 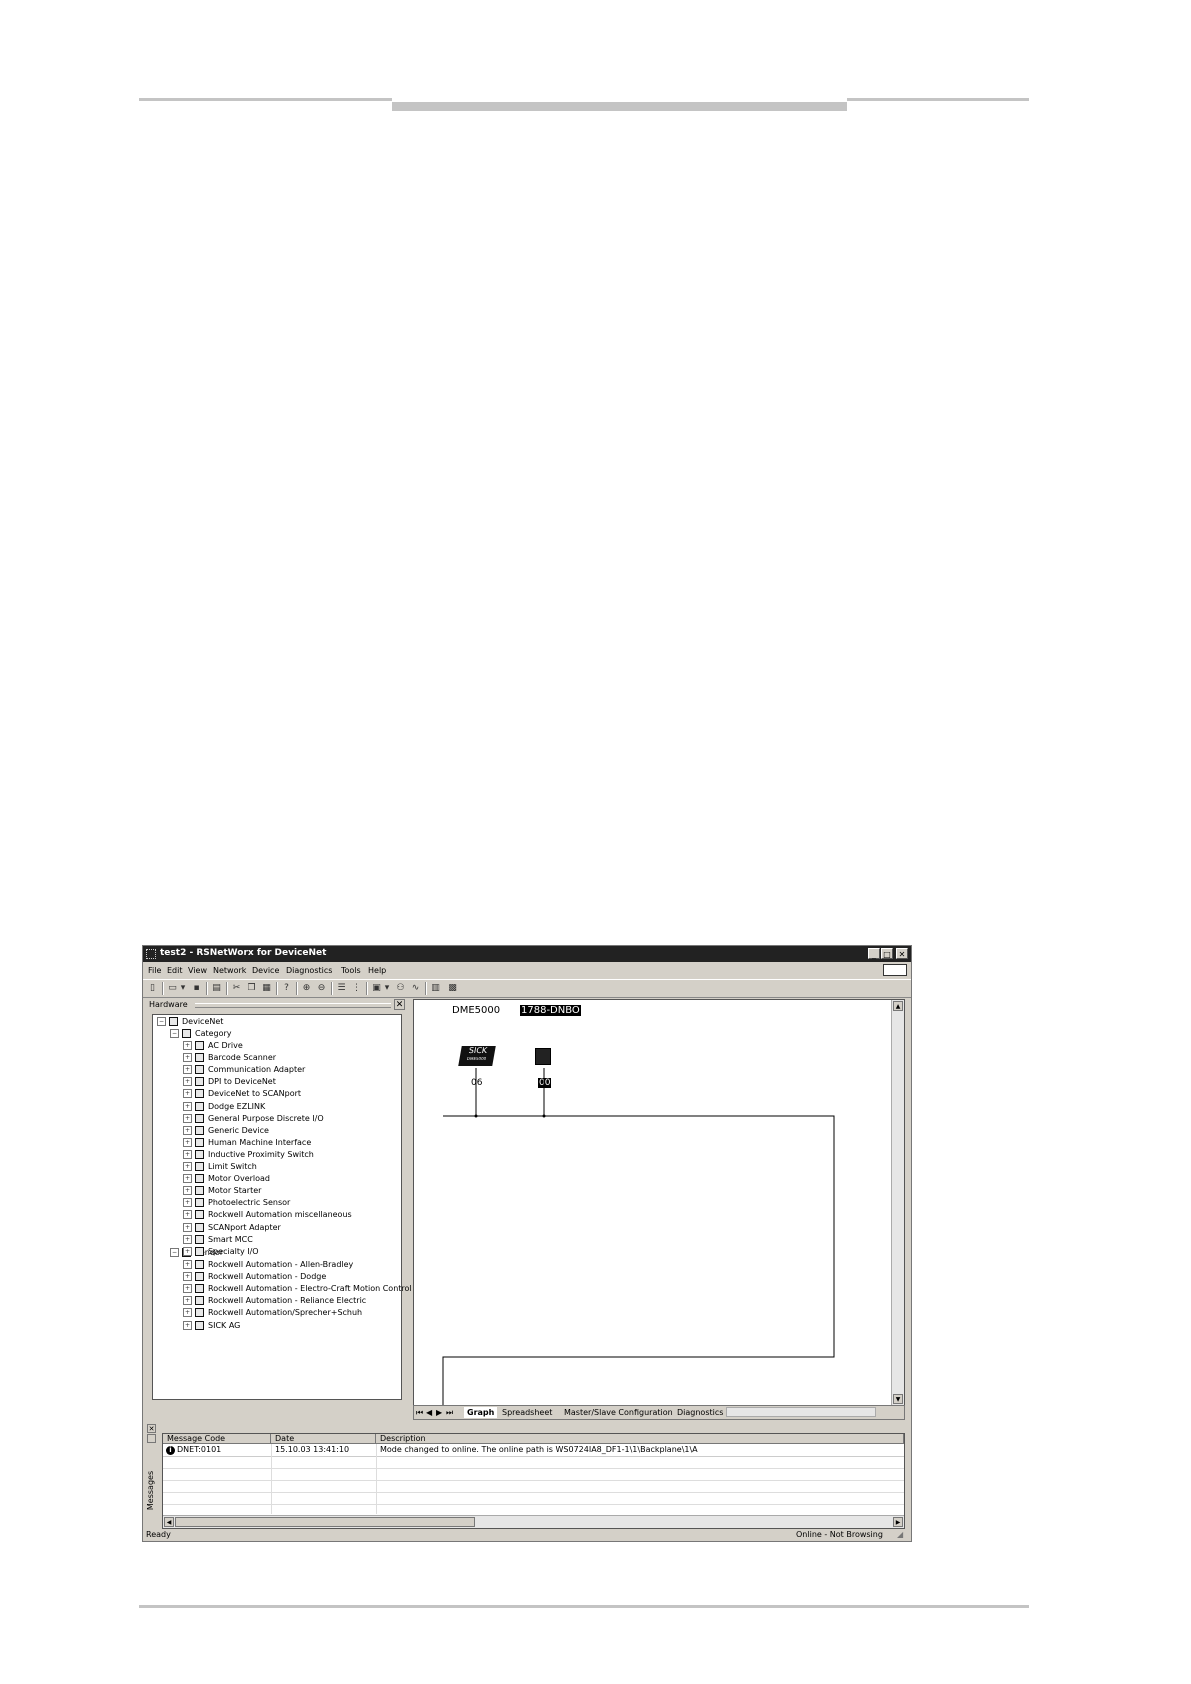 What do you see at coordinates (213, 1046) in the screenshot?
I see `tree-node-category-item: + AC Drive` at bounding box center [213, 1046].